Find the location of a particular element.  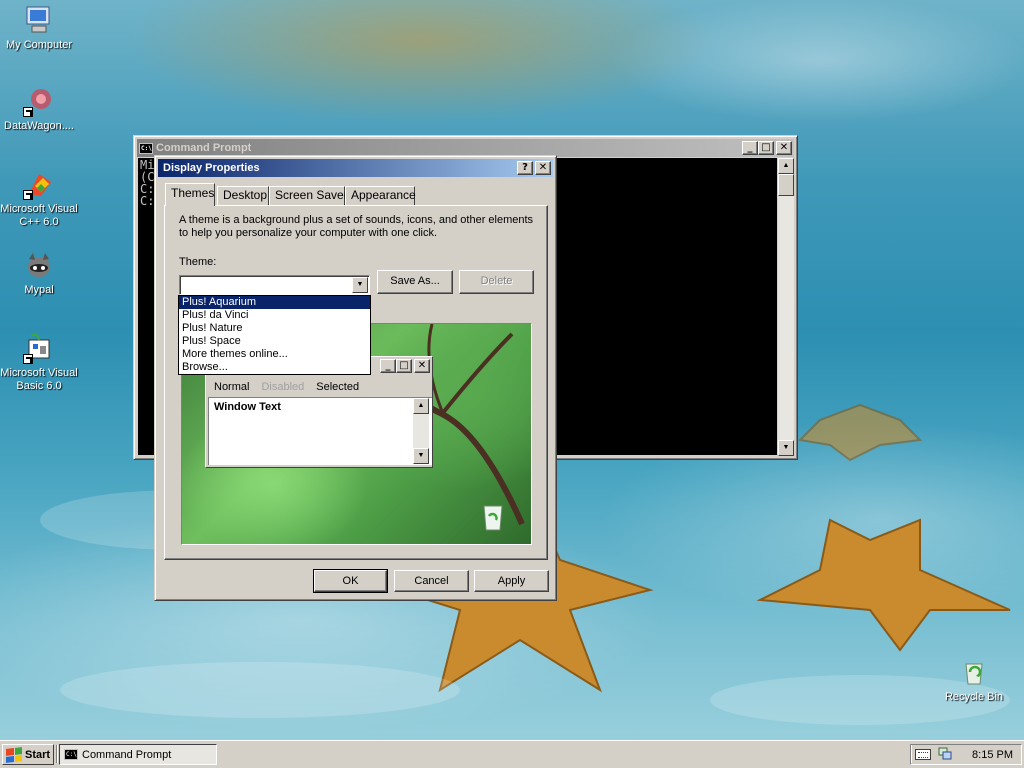

desktop-icon-visual-cpp: Microsoft Visual C++ 6.0 is located at coordinates (39, 198).